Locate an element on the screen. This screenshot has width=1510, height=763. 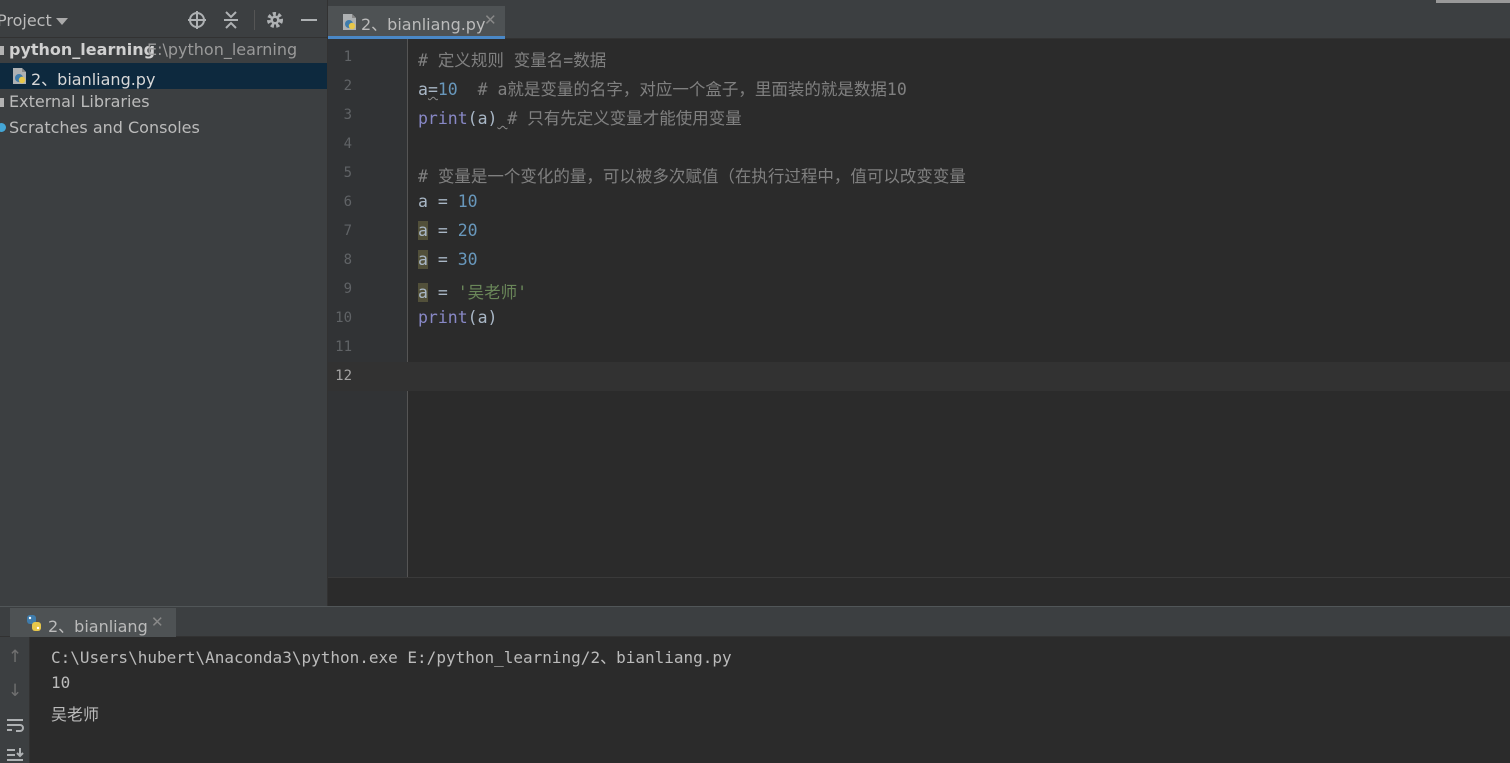
tree-item-file: 2、bianliang.py is located at coordinates (163, 76).